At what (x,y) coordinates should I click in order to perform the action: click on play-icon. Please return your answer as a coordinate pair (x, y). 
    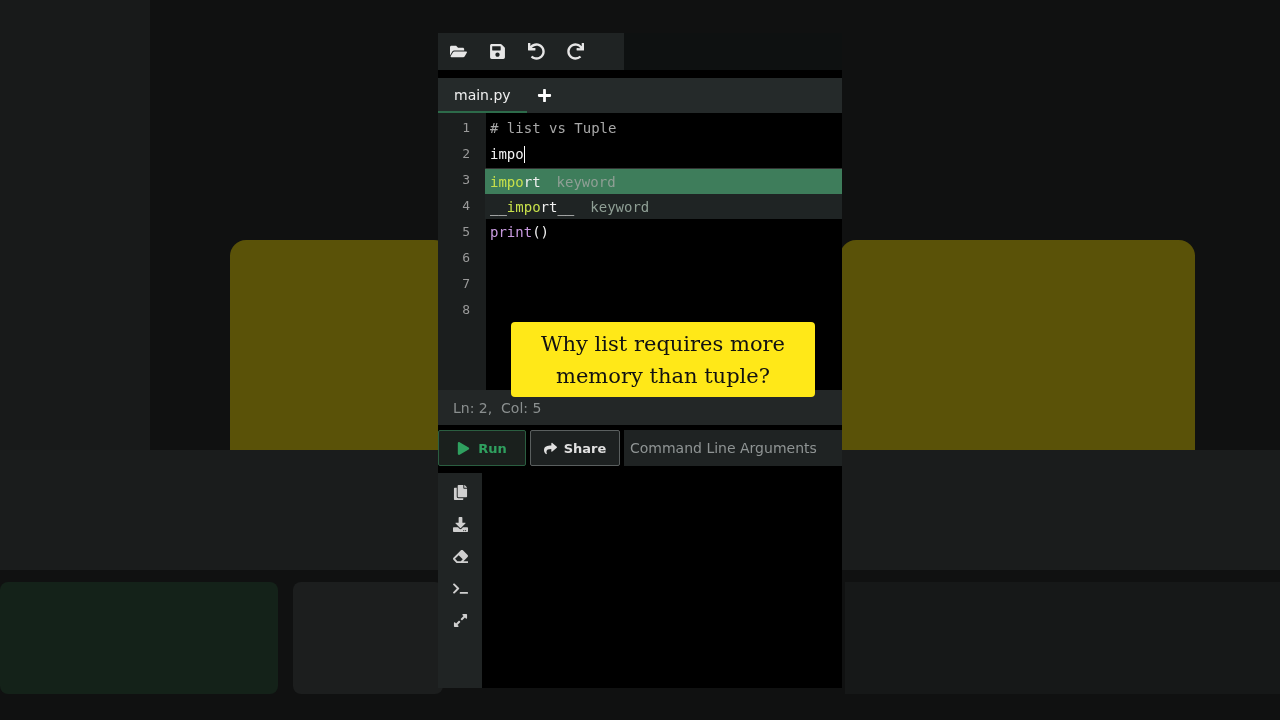
    Looking at the image, I should click on (464, 448).